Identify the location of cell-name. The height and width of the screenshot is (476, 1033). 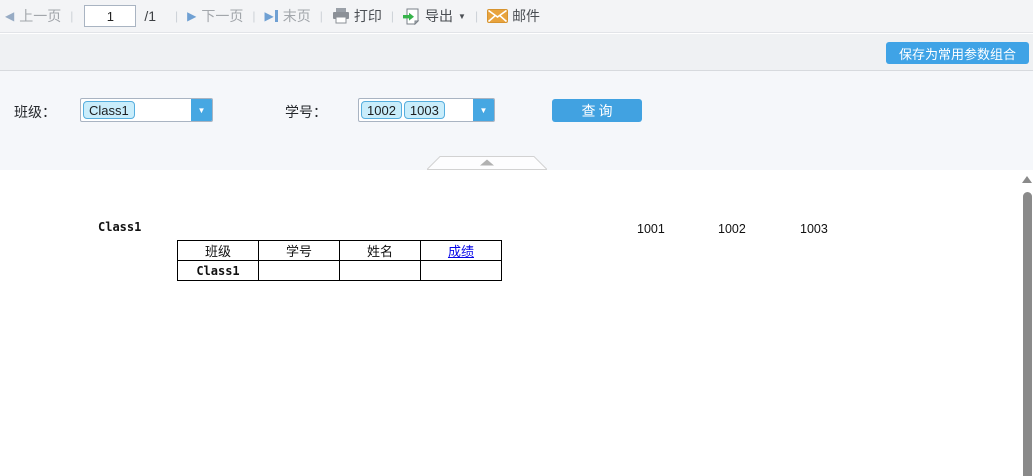
(380, 270).